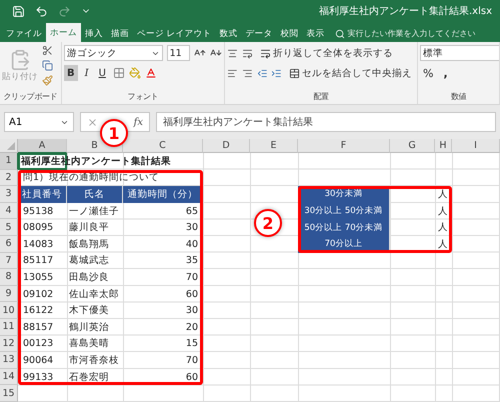 This screenshot has width=500, height=402. I want to click on ribbon-tab: ファイル, so click(24, 33).